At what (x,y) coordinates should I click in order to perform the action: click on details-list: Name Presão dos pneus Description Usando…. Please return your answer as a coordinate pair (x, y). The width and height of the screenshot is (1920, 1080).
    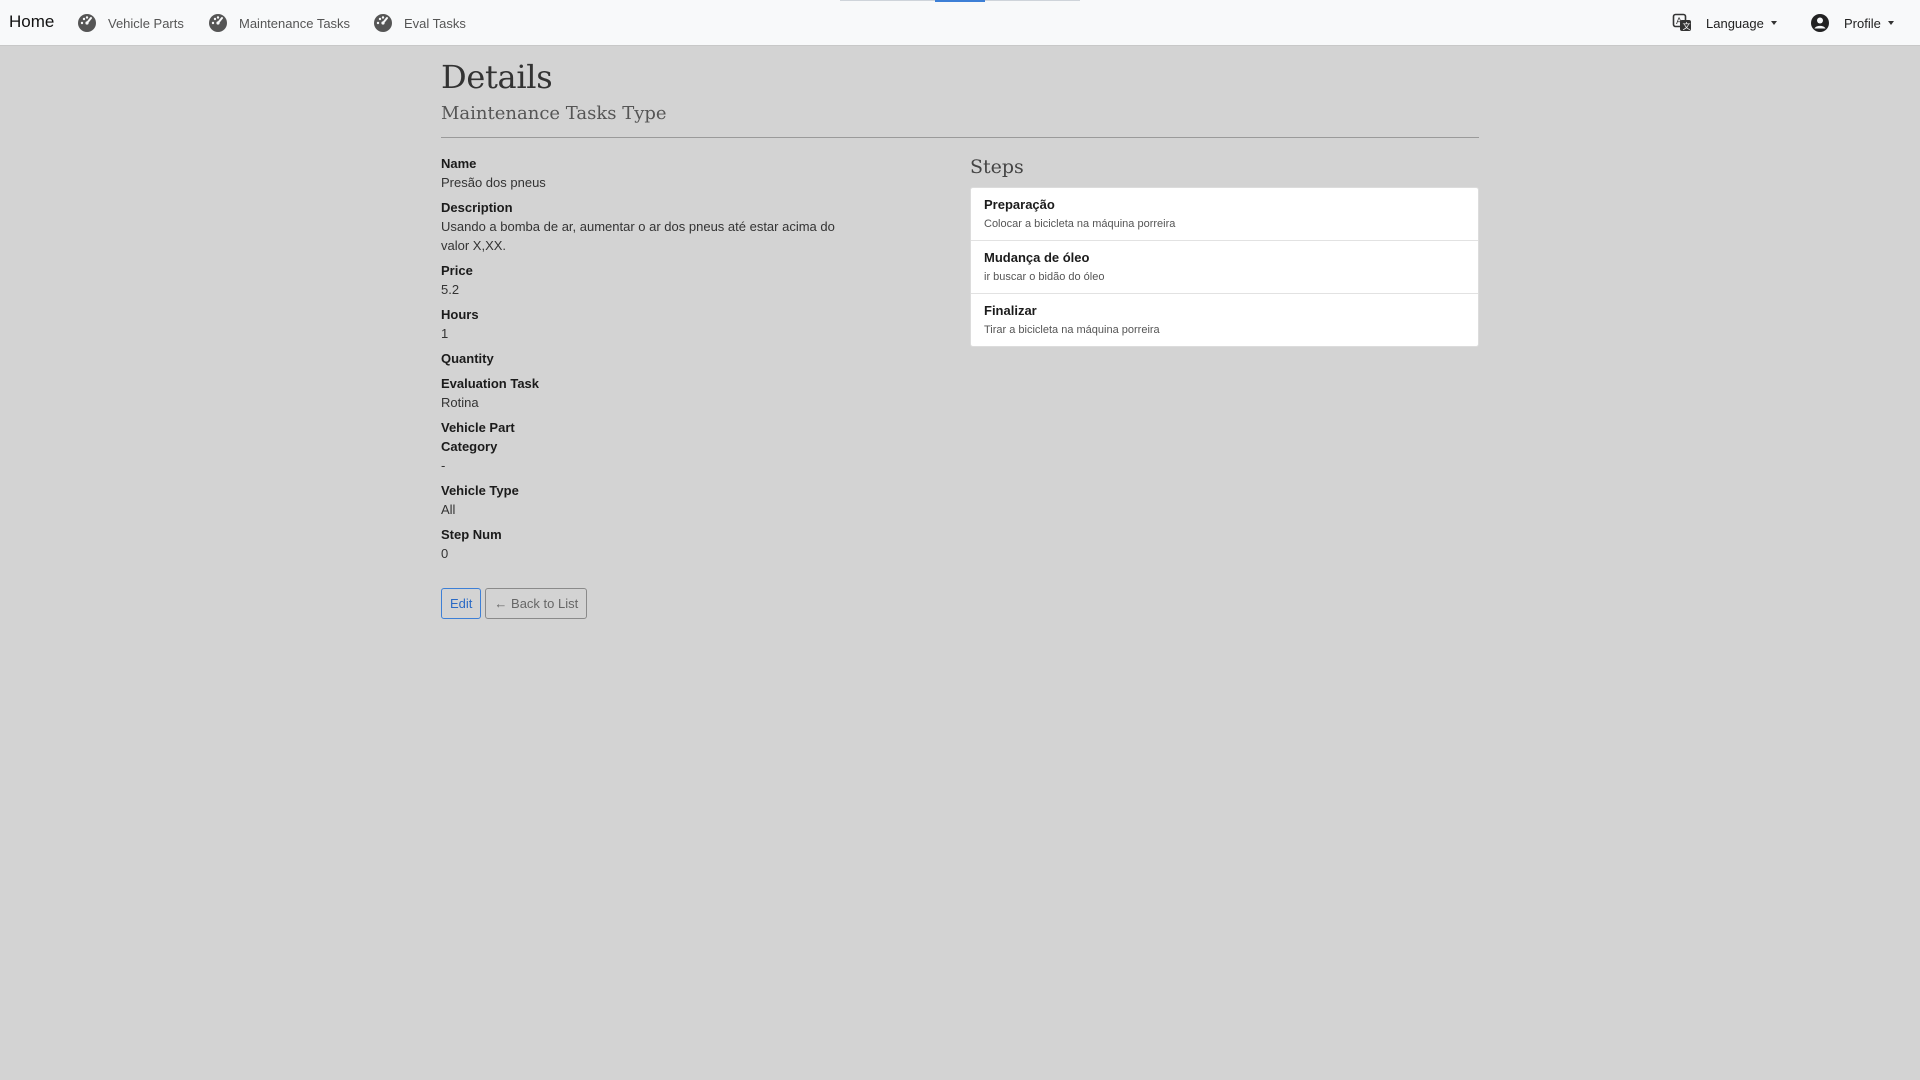
    Looking at the image, I should click on (641, 361).